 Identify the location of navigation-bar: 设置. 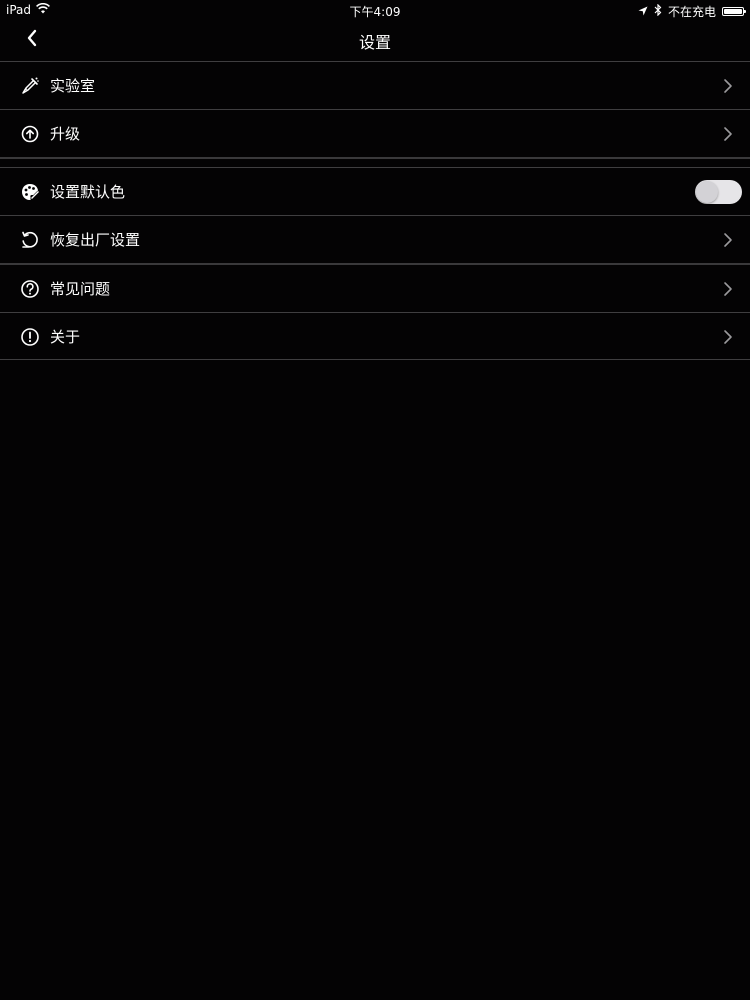
(375, 40).